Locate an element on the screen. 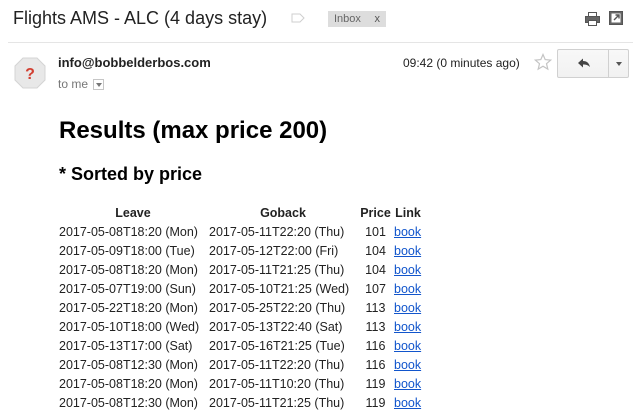 The height and width of the screenshot is (415, 641). cell-leave: 2017-05-09T18:00 (Tue) is located at coordinates (127, 250).